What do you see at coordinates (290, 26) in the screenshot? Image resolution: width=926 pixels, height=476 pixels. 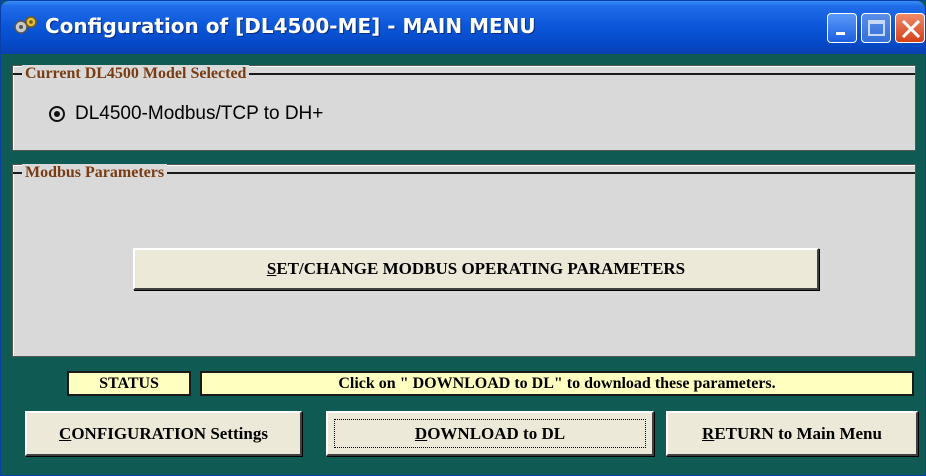 I see `window-title: Configuration of [DL4500-ME] - MAIN MENU` at bounding box center [290, 26].